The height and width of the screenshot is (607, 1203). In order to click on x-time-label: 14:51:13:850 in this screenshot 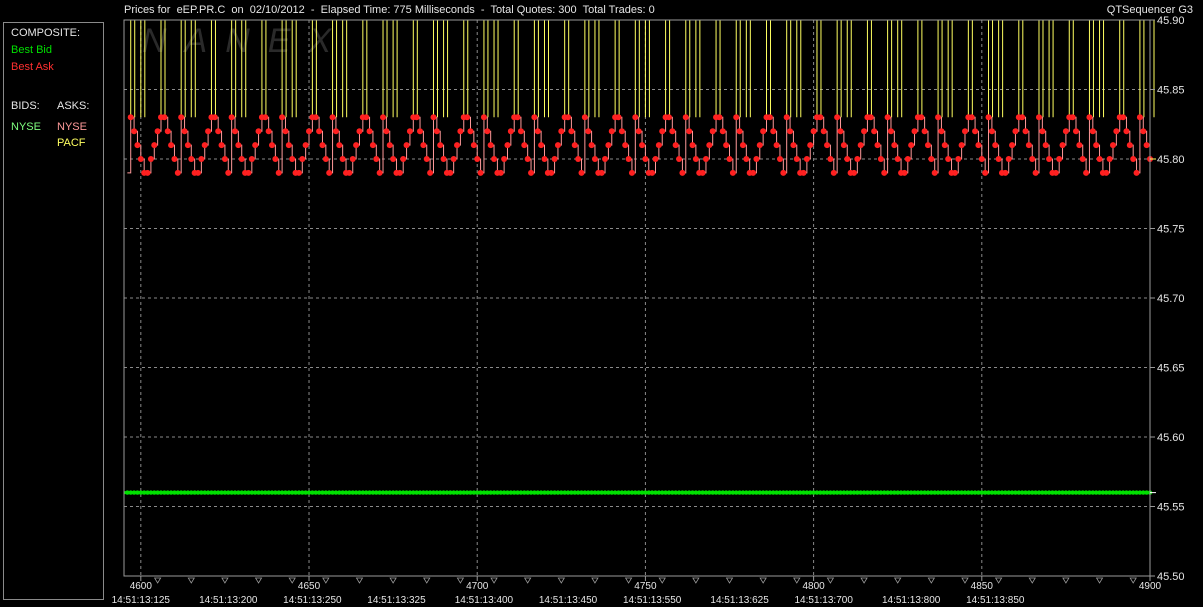, I will do `click(995, 600)`.